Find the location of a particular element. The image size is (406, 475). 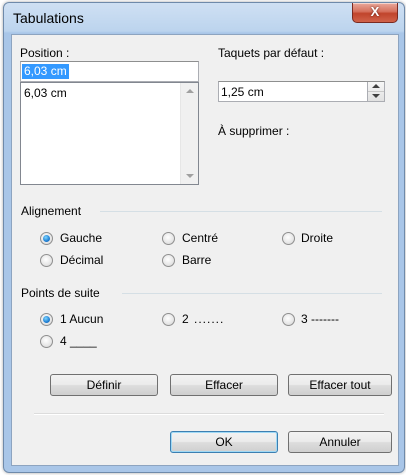

alignment-divider is located at coordinates (241, 211).